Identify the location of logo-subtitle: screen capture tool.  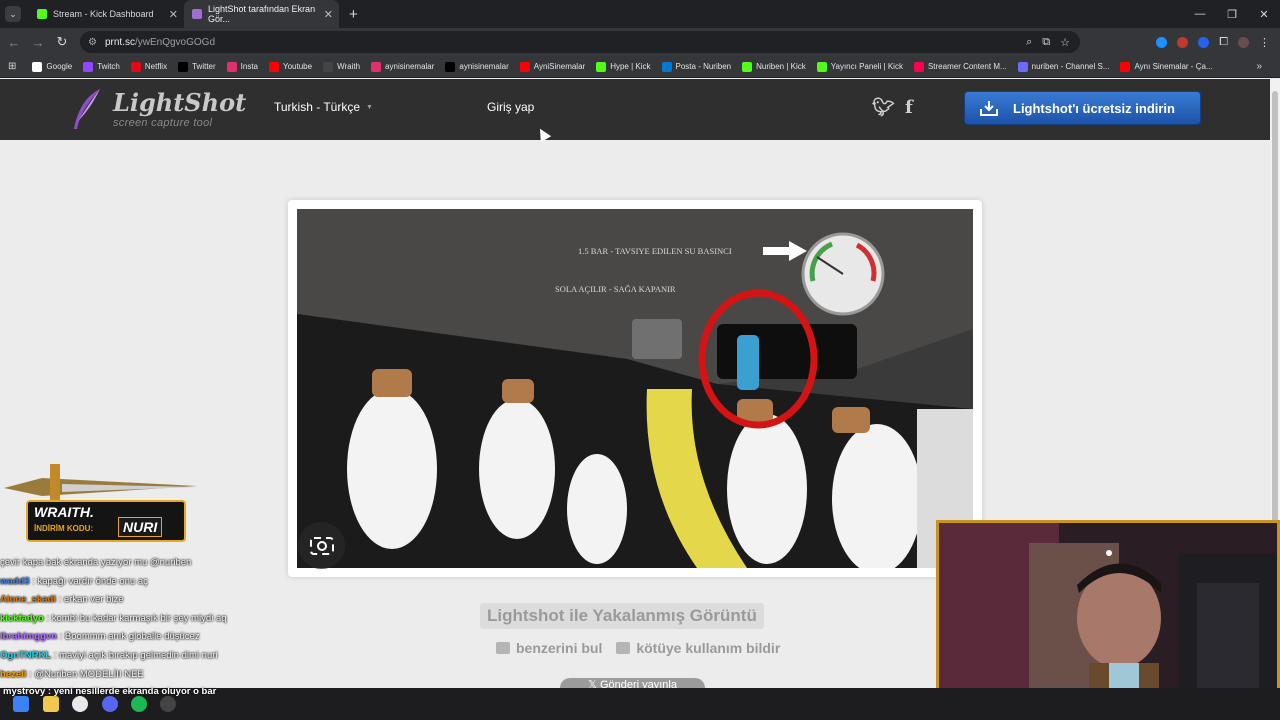
(163, 123).